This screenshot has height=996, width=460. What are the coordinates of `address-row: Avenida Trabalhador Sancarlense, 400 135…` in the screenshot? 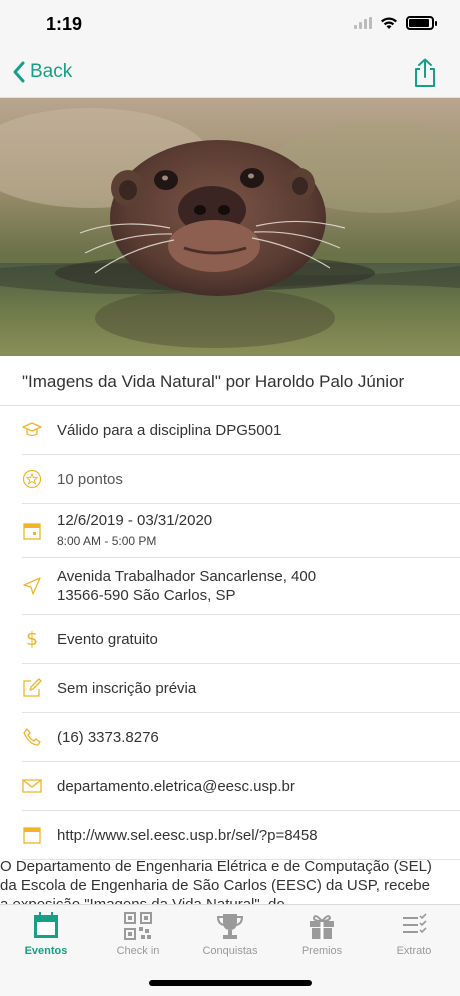 It's located at (241, 586).